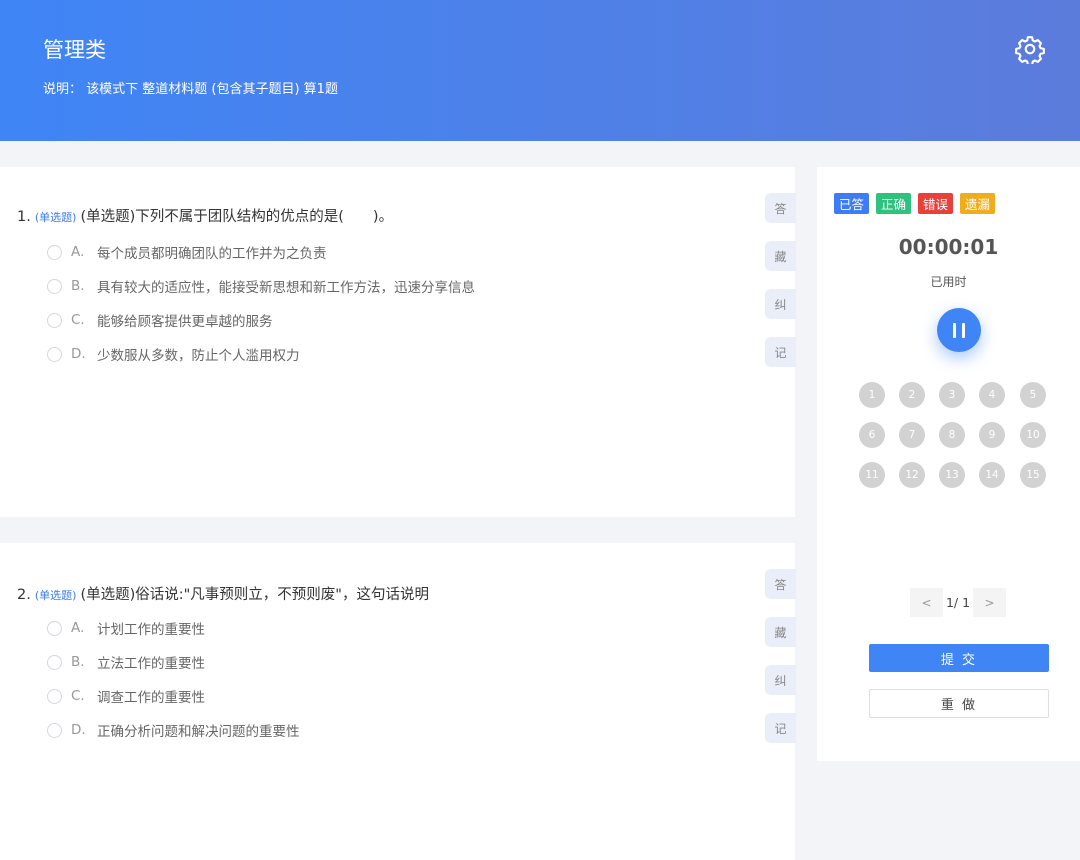 This screenshot has width=1080, height=860. I want to click on gear-icon, so click(1030, 49).